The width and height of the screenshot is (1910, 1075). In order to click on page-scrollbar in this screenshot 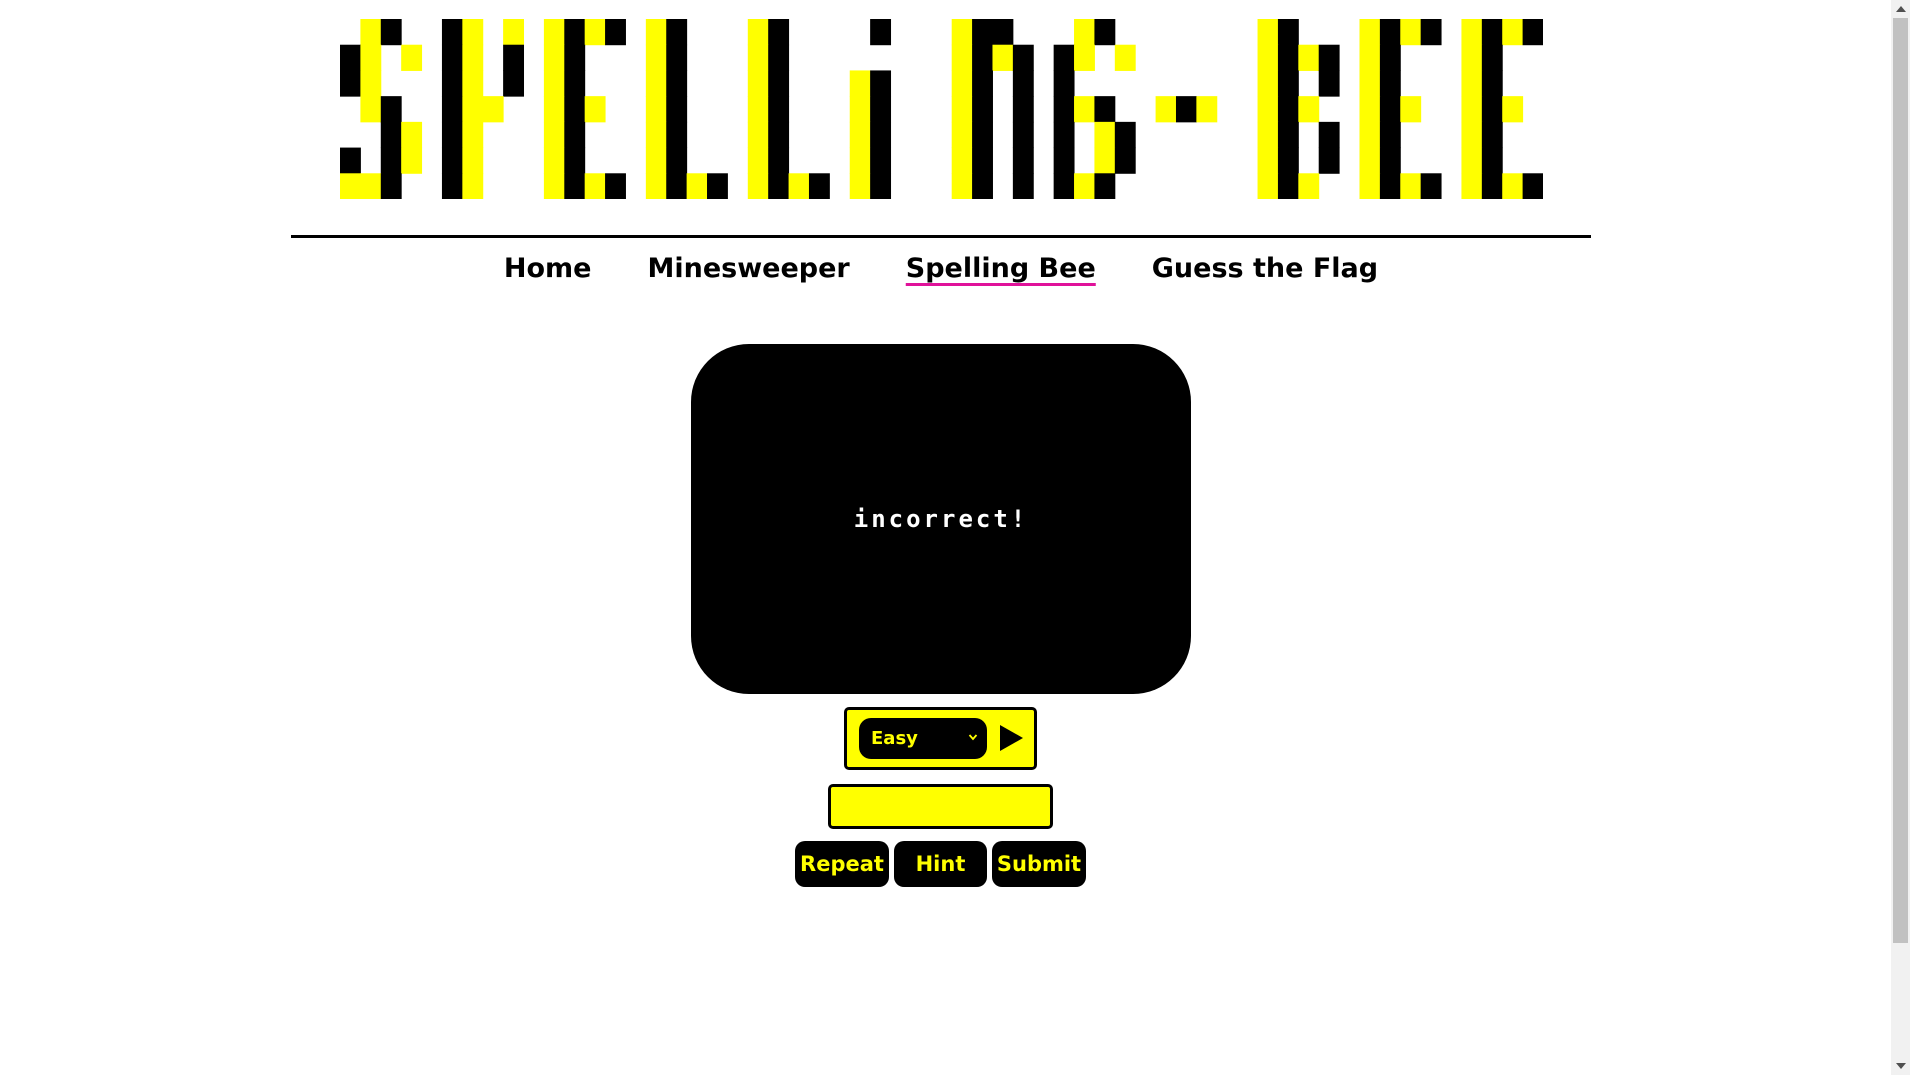, I will do `click(1900, 537)`.